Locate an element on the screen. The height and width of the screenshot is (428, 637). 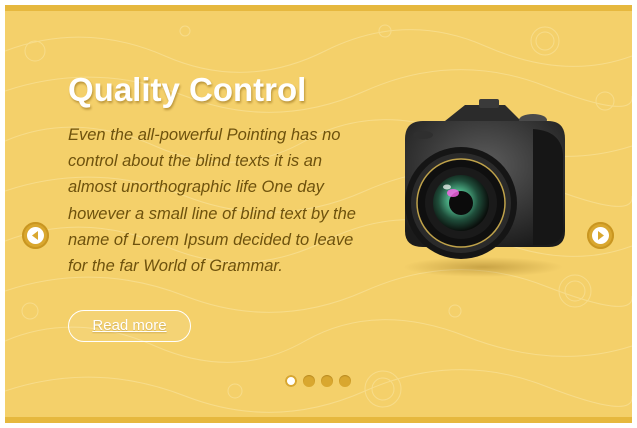
arrow-left-glyph is located at coordinates (35, 235).